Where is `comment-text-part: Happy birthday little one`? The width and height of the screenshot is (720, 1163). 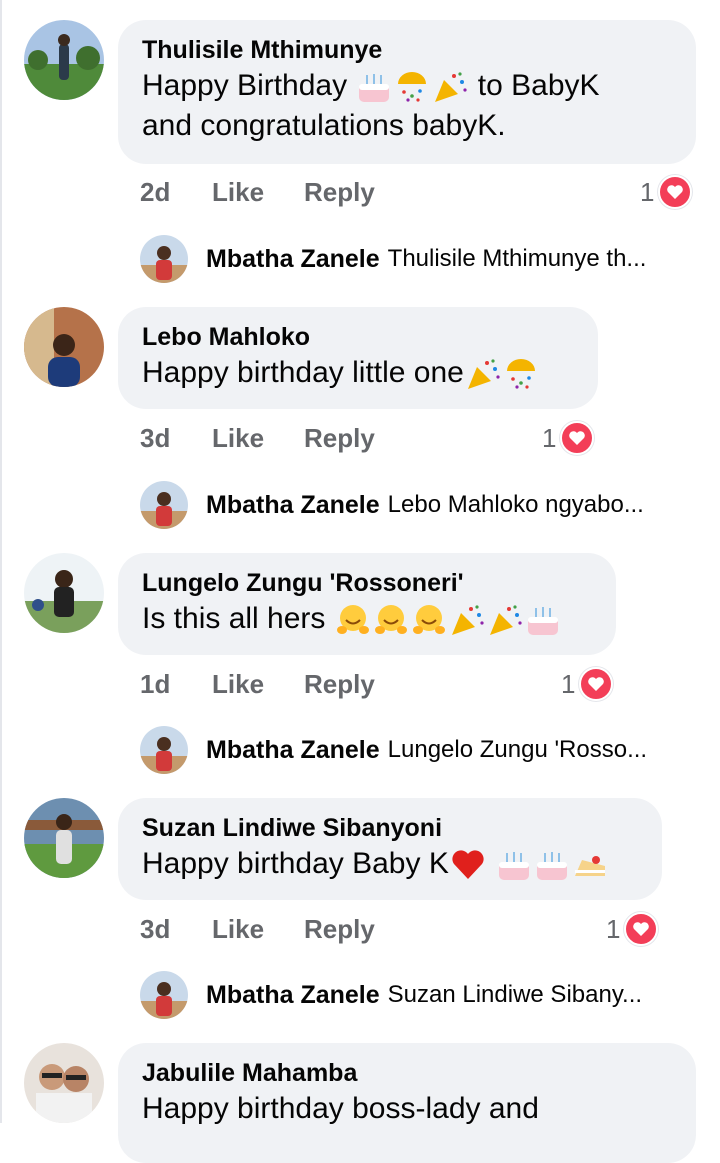 comment-text-part: Happy birthday little one is located at coordinates (303, 372).